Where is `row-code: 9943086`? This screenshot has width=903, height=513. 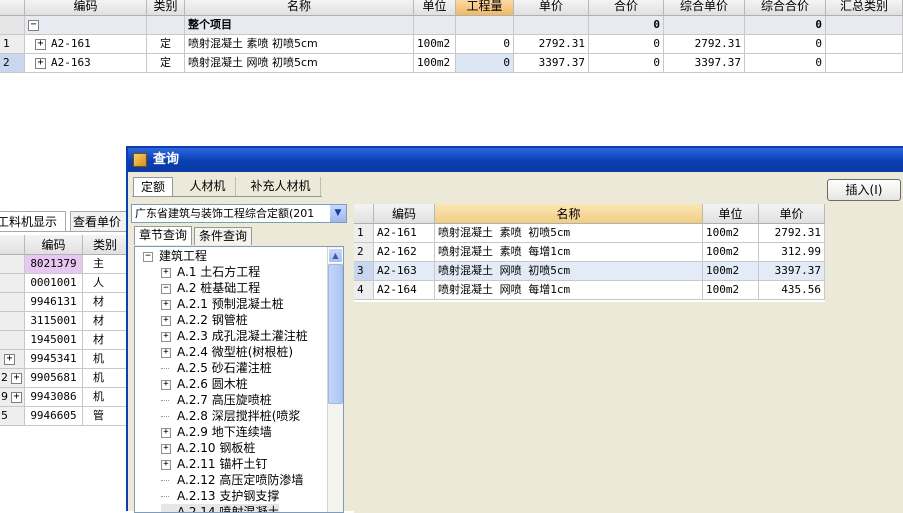 row-code: 9943086 is located at coordinates (54, 397).